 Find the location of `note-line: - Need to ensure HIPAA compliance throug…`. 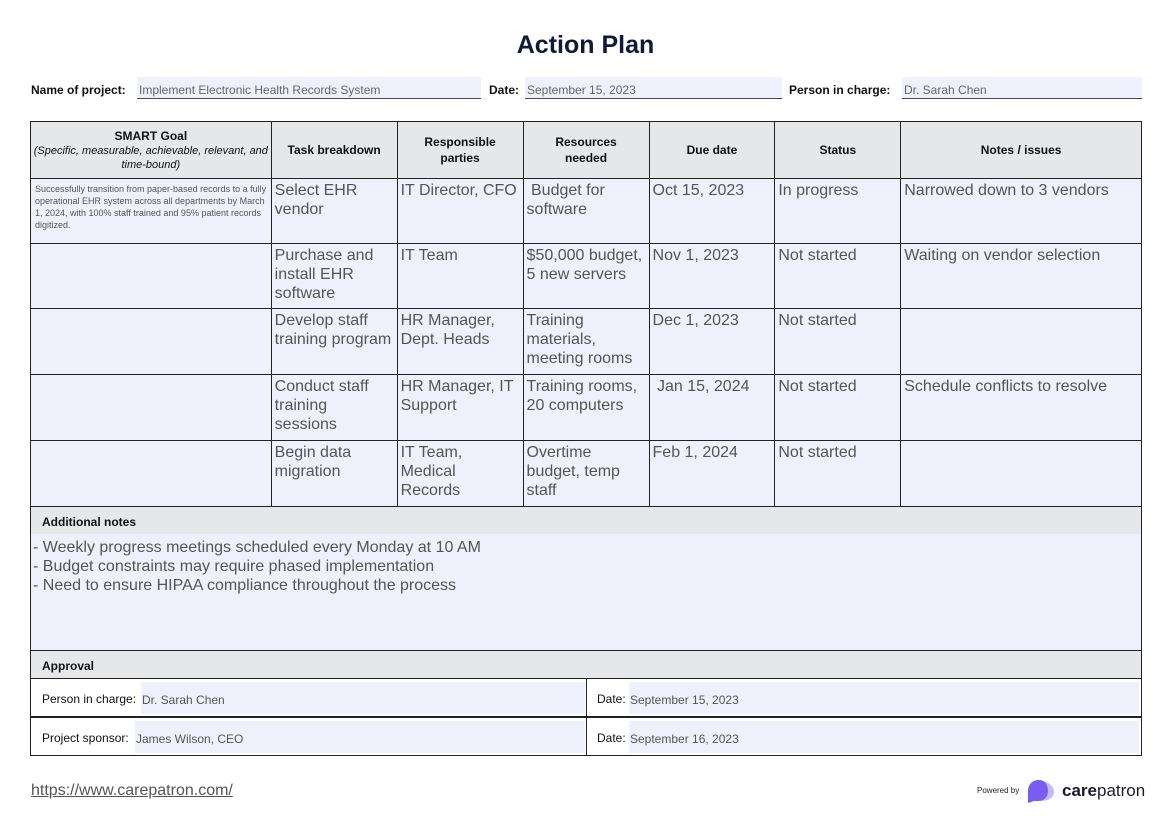

note-line: - Need to ensure HIPAA compliance throug… is located at coordinates (245, 585).